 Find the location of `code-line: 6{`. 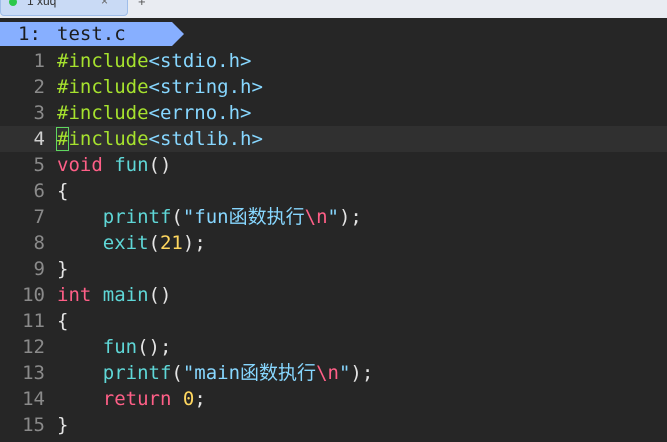

code-line: 6{ is located at coordinates (333, 191).